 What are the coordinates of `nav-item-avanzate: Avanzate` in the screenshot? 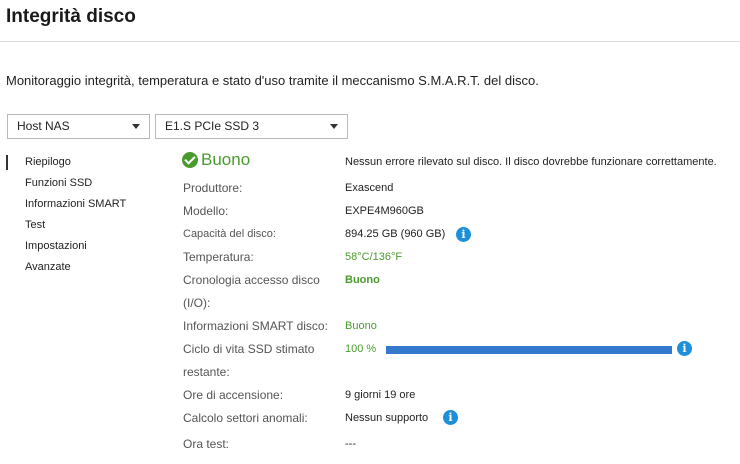 It's located at (76, 267).